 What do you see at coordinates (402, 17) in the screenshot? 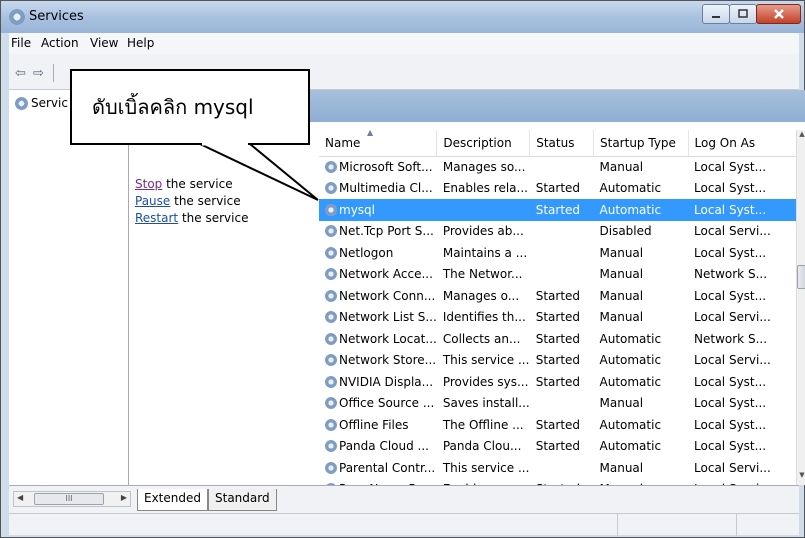
I see `title-bar: Services` at bounding box center [402, 17].